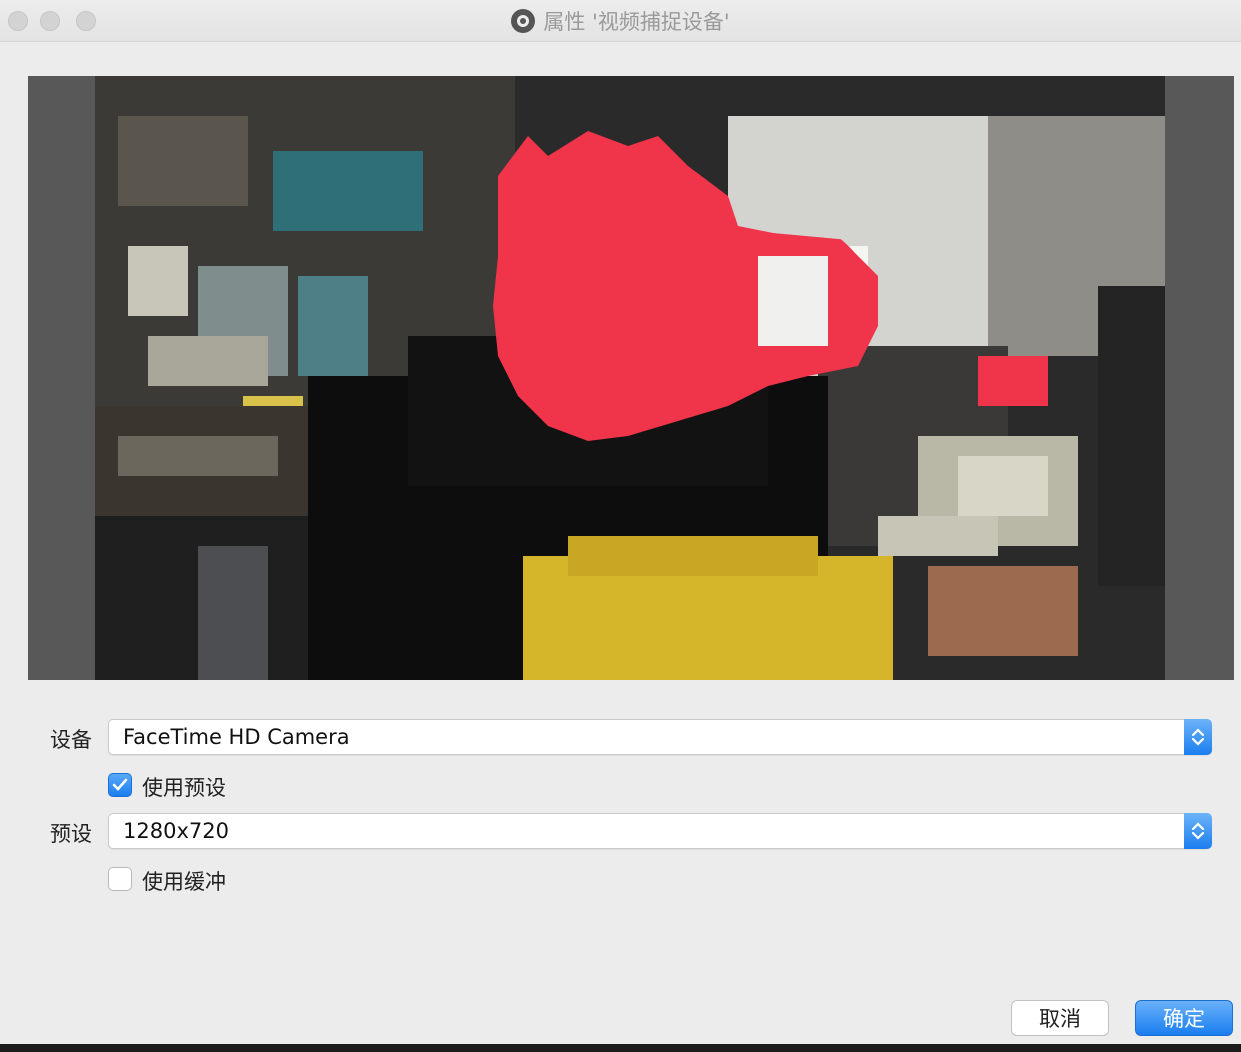 Image resolution: width=1241 pixels, height=1052 pixels. What do you see at coordinates (1184, 1018) in the screenshot?
I see `ok-button: 确定` at bounding box center [1184, 1018].